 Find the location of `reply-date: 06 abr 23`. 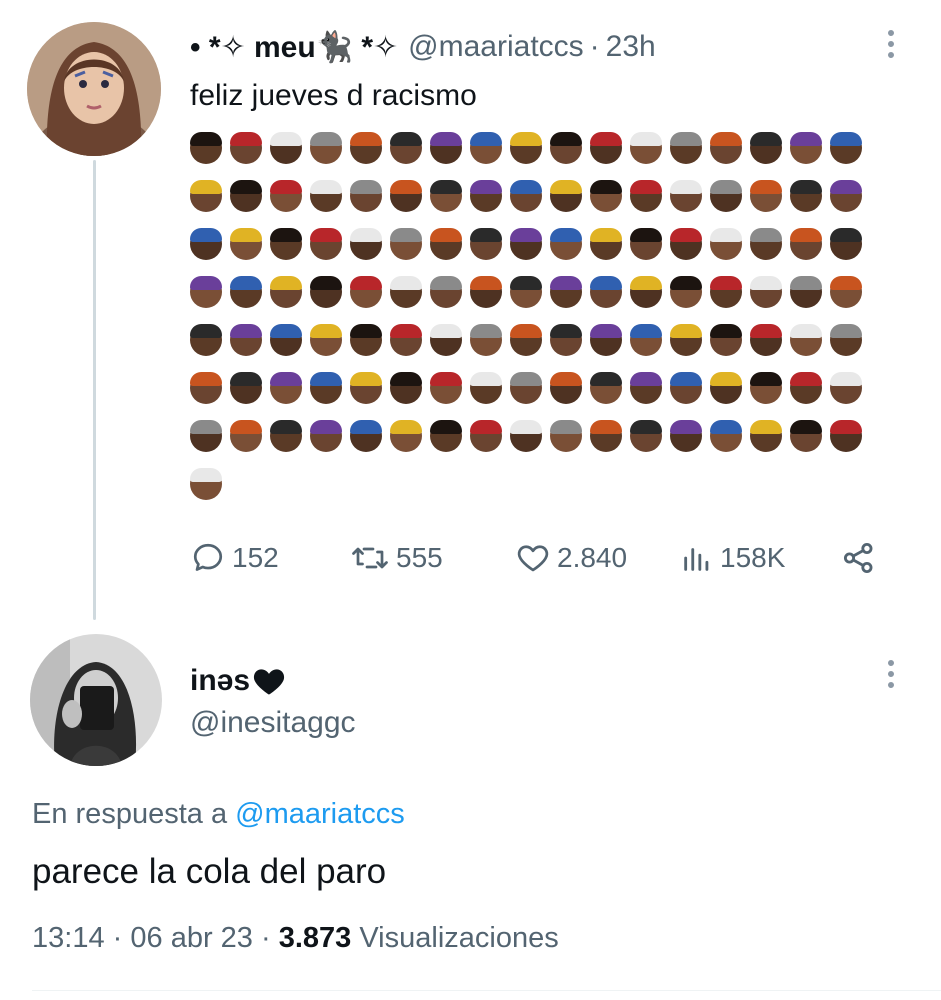

reply-date: 06 abr 23 is located at coordinates (191, 938).